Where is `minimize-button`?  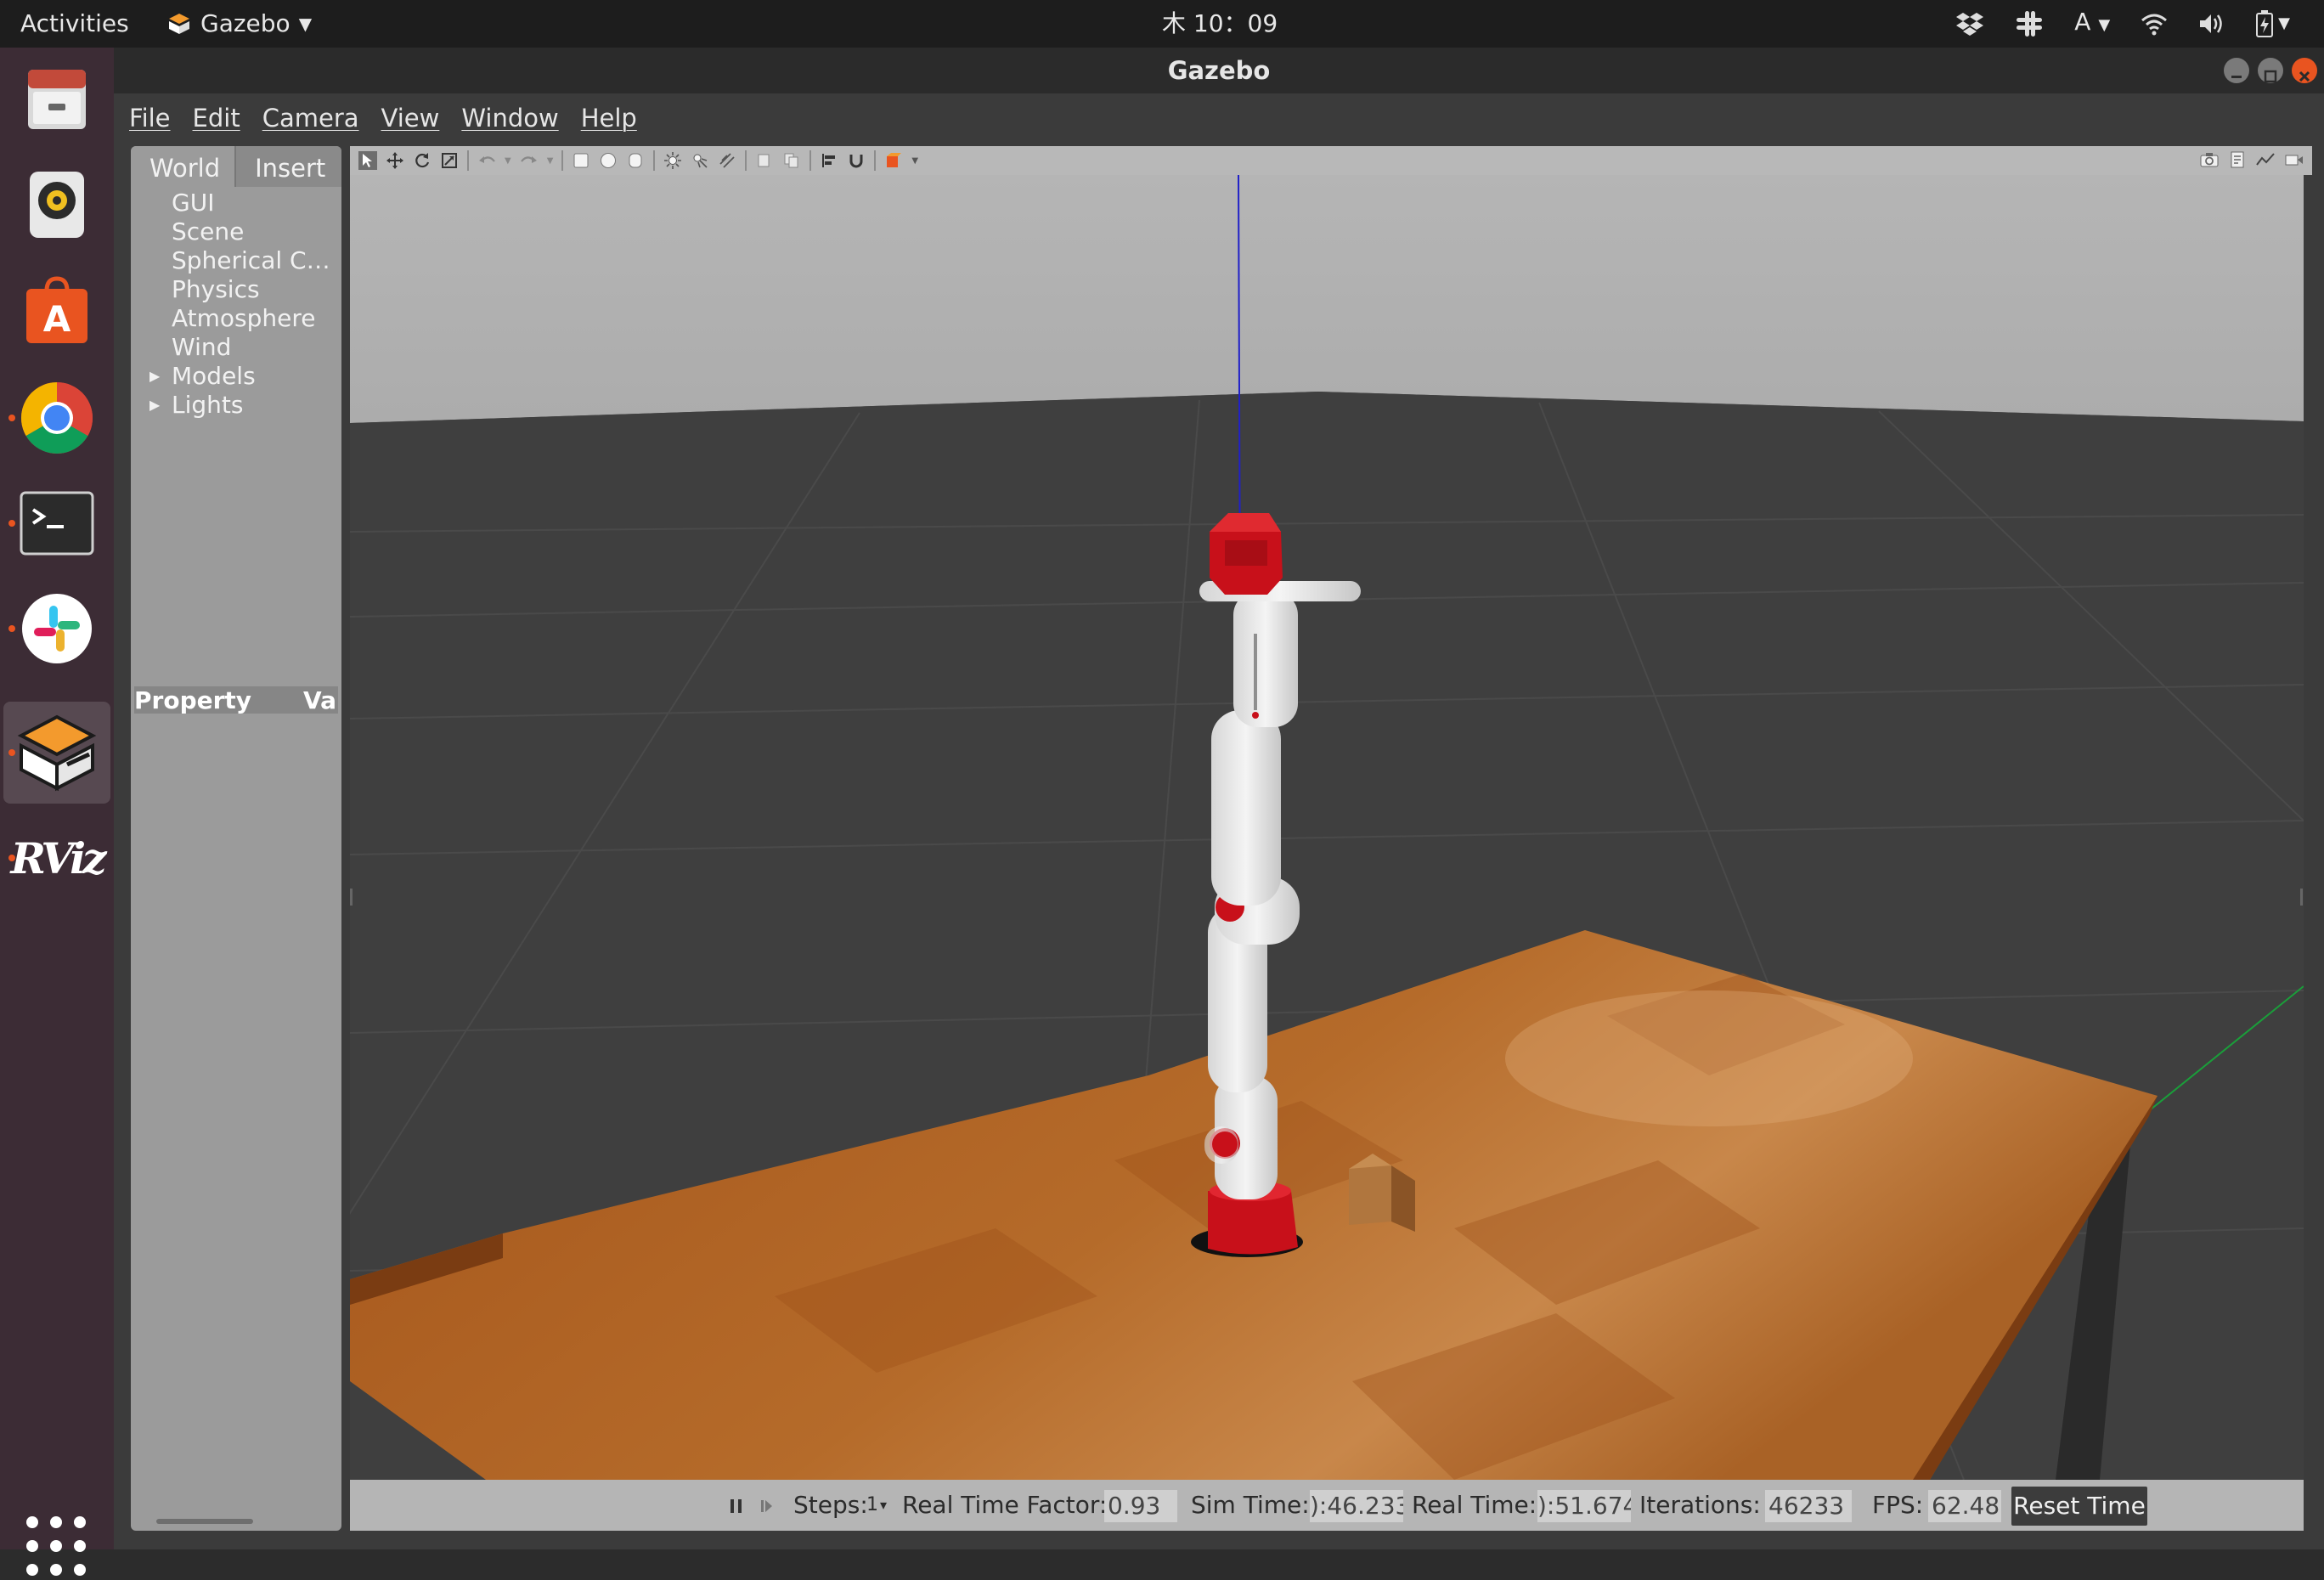
minimize-button is located at coordinates (2236, 70).